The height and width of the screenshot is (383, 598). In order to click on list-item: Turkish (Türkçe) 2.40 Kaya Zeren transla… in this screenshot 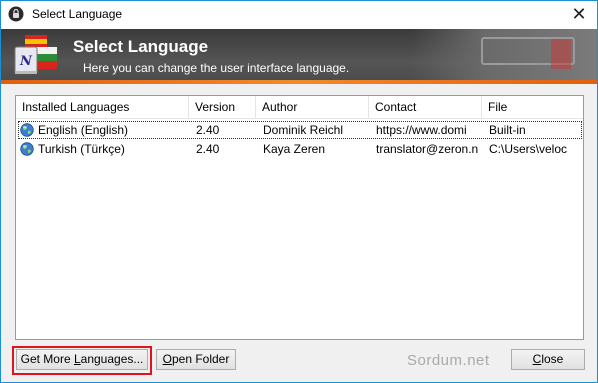, I will do `click(300, 149)`.